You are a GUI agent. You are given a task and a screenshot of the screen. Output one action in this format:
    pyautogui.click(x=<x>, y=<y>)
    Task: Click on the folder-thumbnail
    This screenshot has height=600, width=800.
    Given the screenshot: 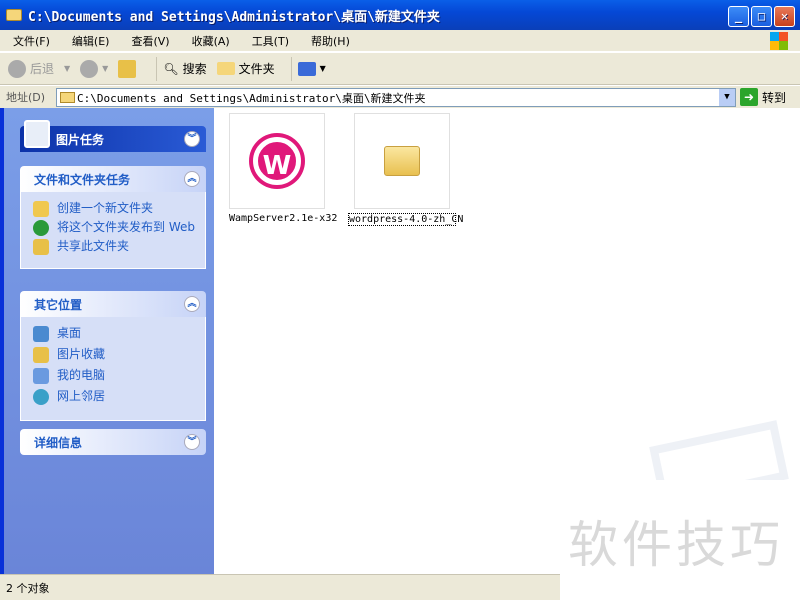 What is the action you would take?
    pyautogui.click(x=402, y=161)
    